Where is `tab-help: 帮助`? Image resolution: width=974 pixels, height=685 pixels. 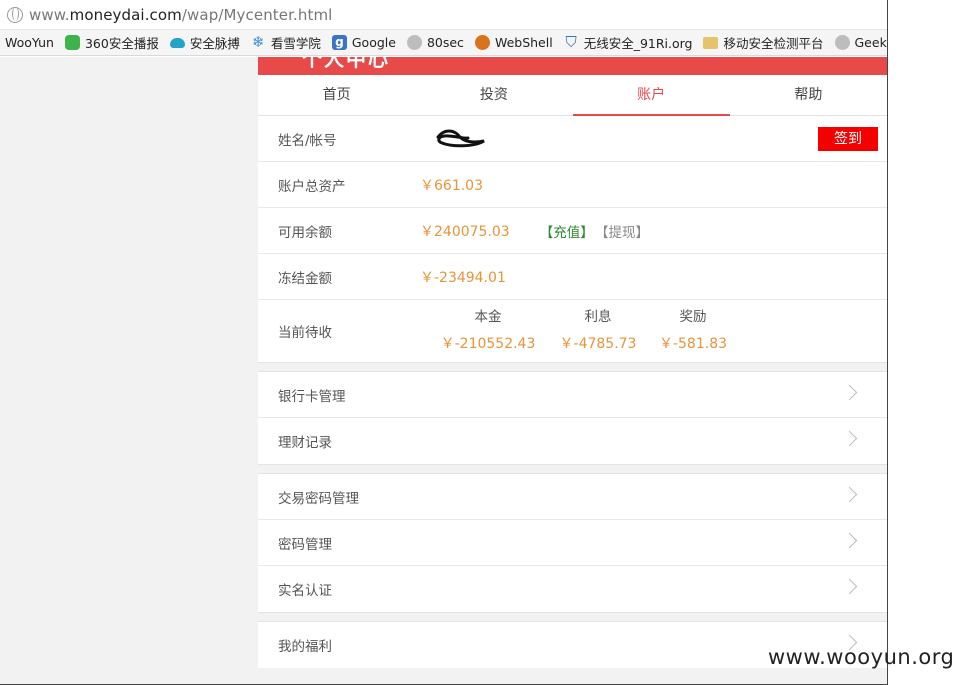 tab-help: 帮助 is located at coordinates (808, 95).